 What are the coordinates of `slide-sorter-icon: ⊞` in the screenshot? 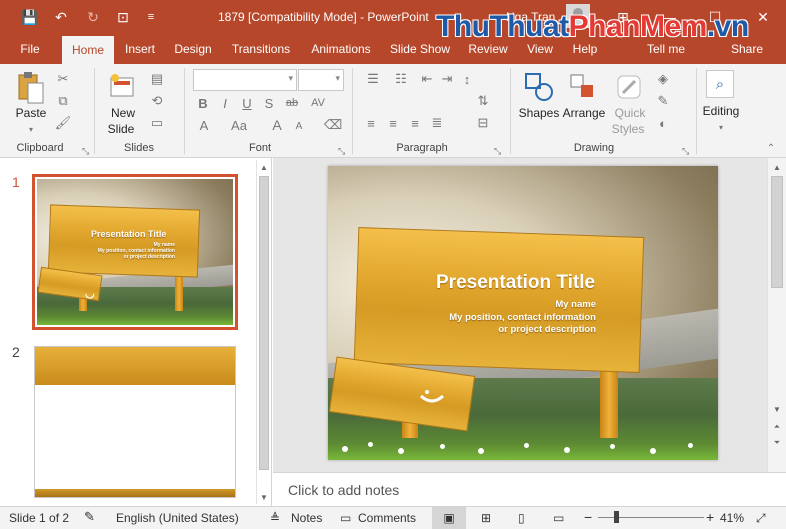 It's located at (486, 518).